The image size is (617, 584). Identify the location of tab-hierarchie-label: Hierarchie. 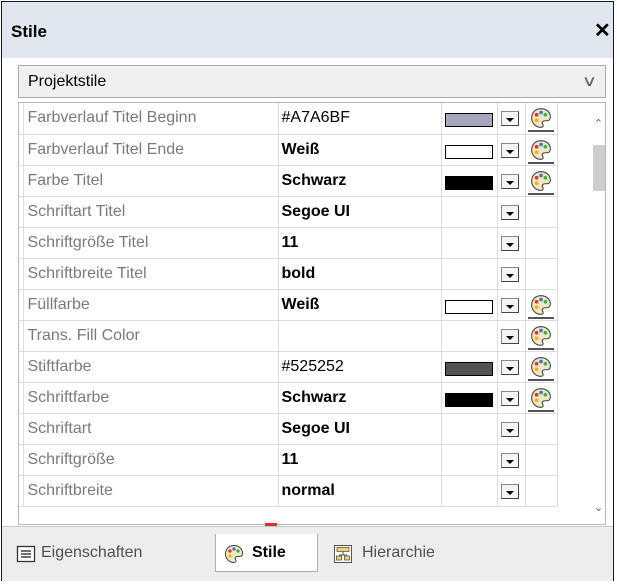
(398, 552).